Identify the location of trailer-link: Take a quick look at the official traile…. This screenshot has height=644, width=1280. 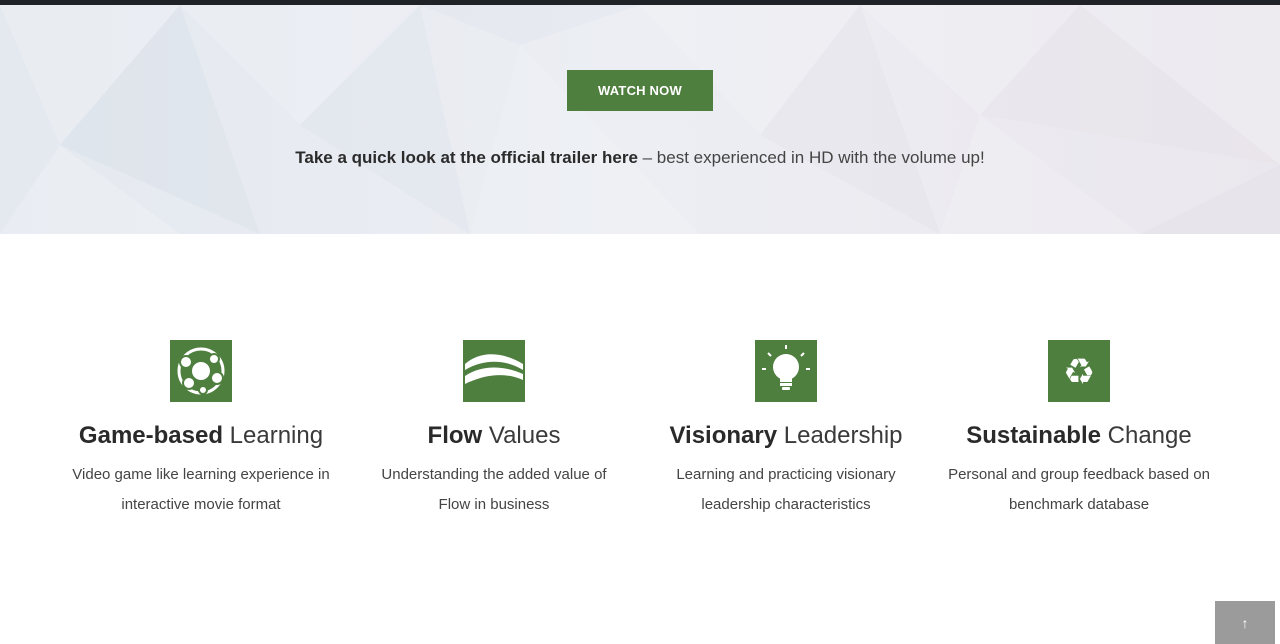
(466, 157).